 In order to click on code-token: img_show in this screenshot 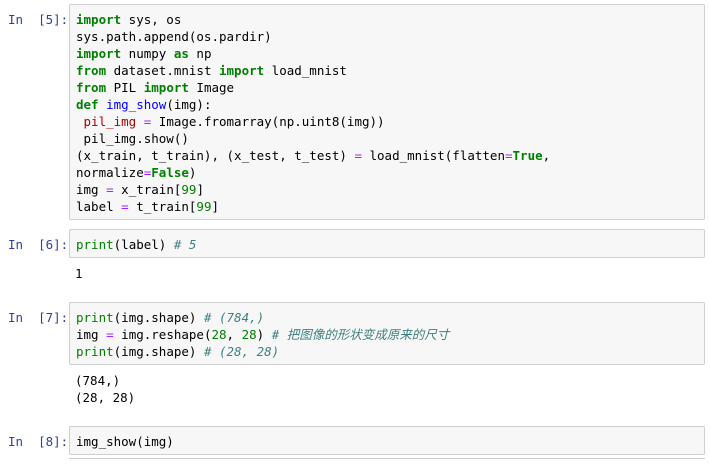, I will do `click(136, 104)`.